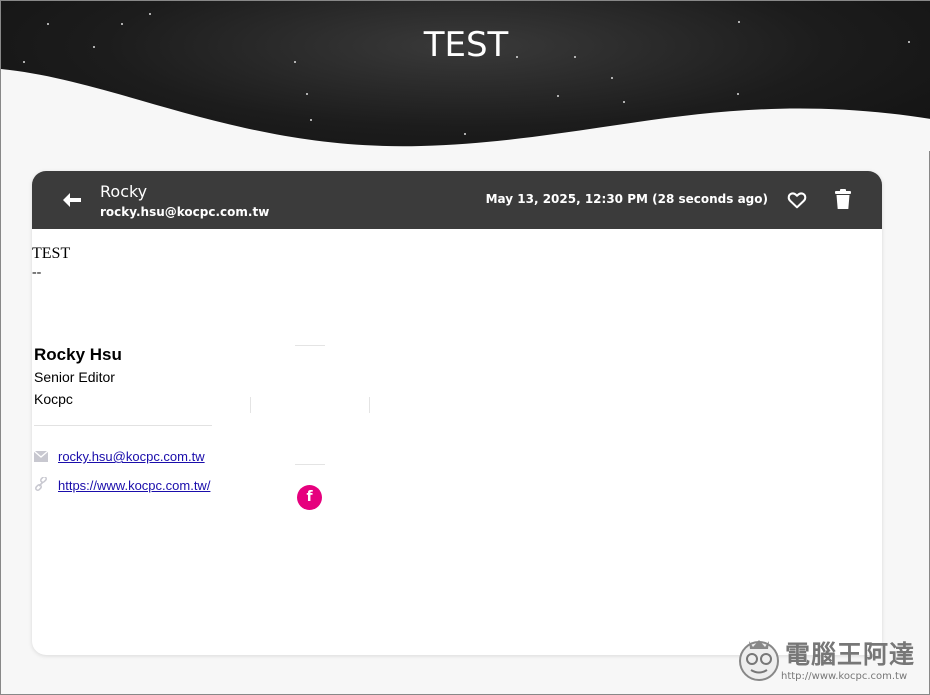 The height and width of the screenshot is (695, 930). I want to click on watermark: 電腦王阿達 http://www.kocpc.com.tw, so click(830, 661).